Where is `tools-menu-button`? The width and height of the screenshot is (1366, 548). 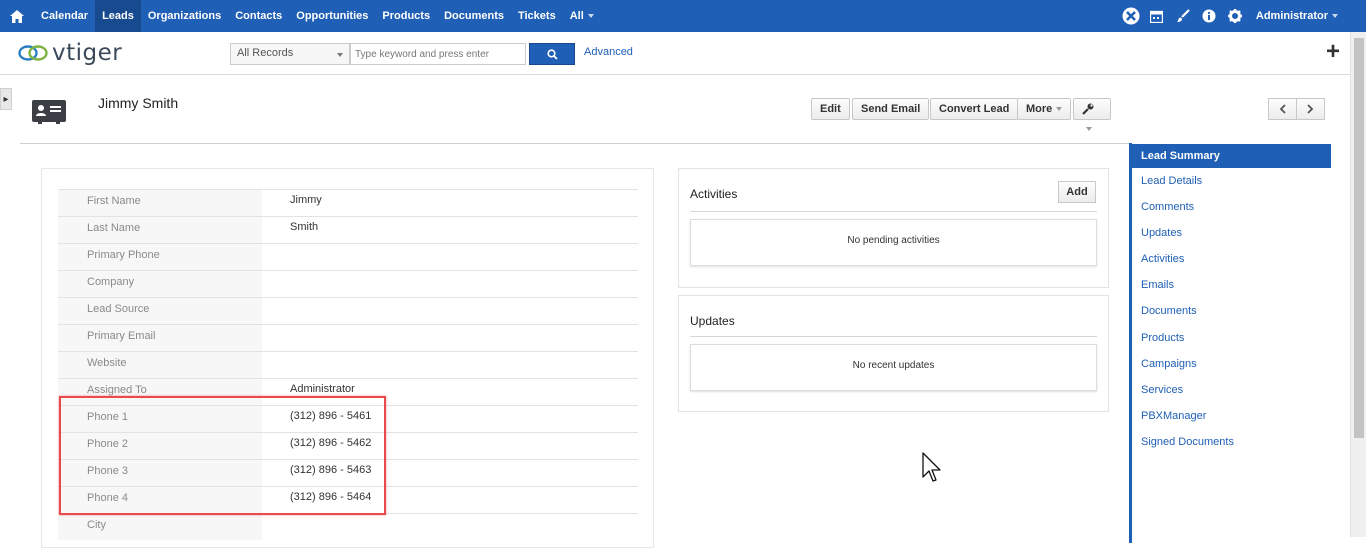
tools-menu-button is located at coordinates (1092, 115).